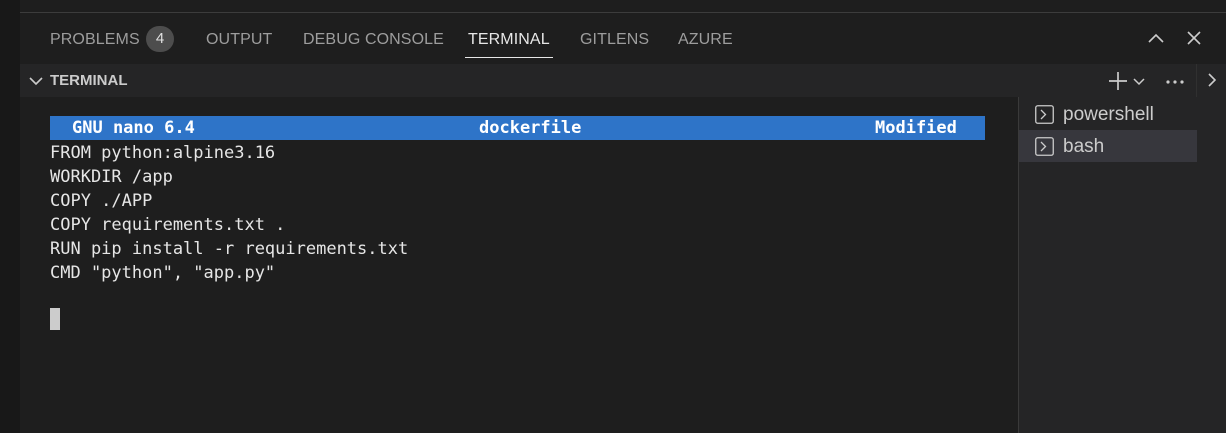 The height and width of the screenshot is (433, 1226). I want to click on code-line: RUN pip install -r requirements.txt, so click(229, 249).